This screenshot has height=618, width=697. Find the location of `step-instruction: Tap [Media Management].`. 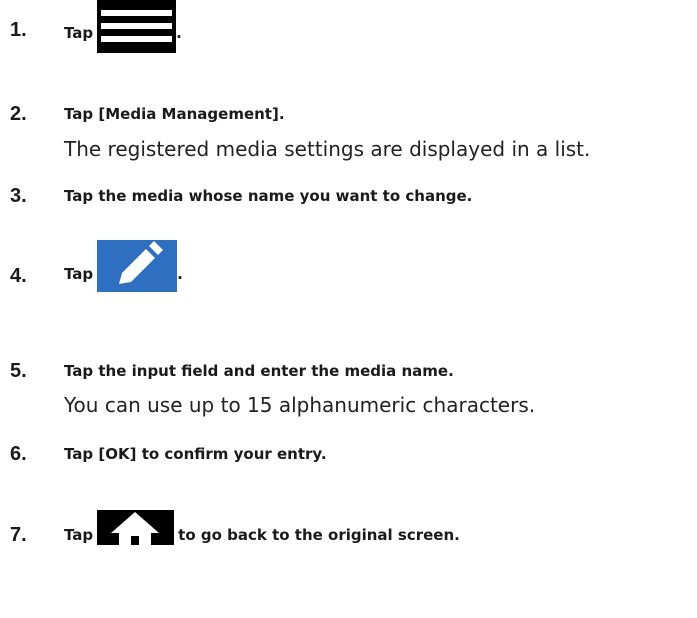

step-instruction: Tap [Media Management]. is located at coordinates (174, 114).